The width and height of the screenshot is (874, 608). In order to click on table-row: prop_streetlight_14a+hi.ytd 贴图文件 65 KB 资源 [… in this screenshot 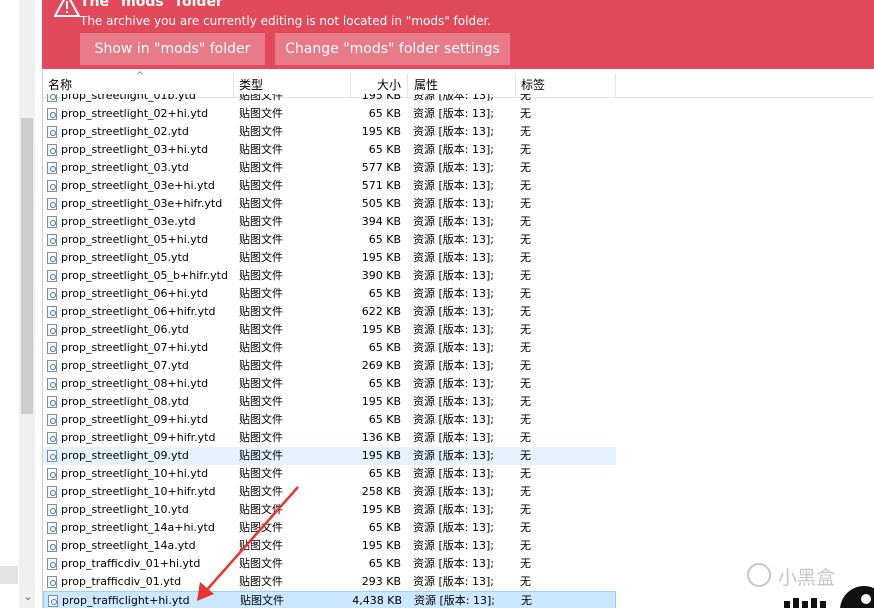, I will do `click(329, 528)`.